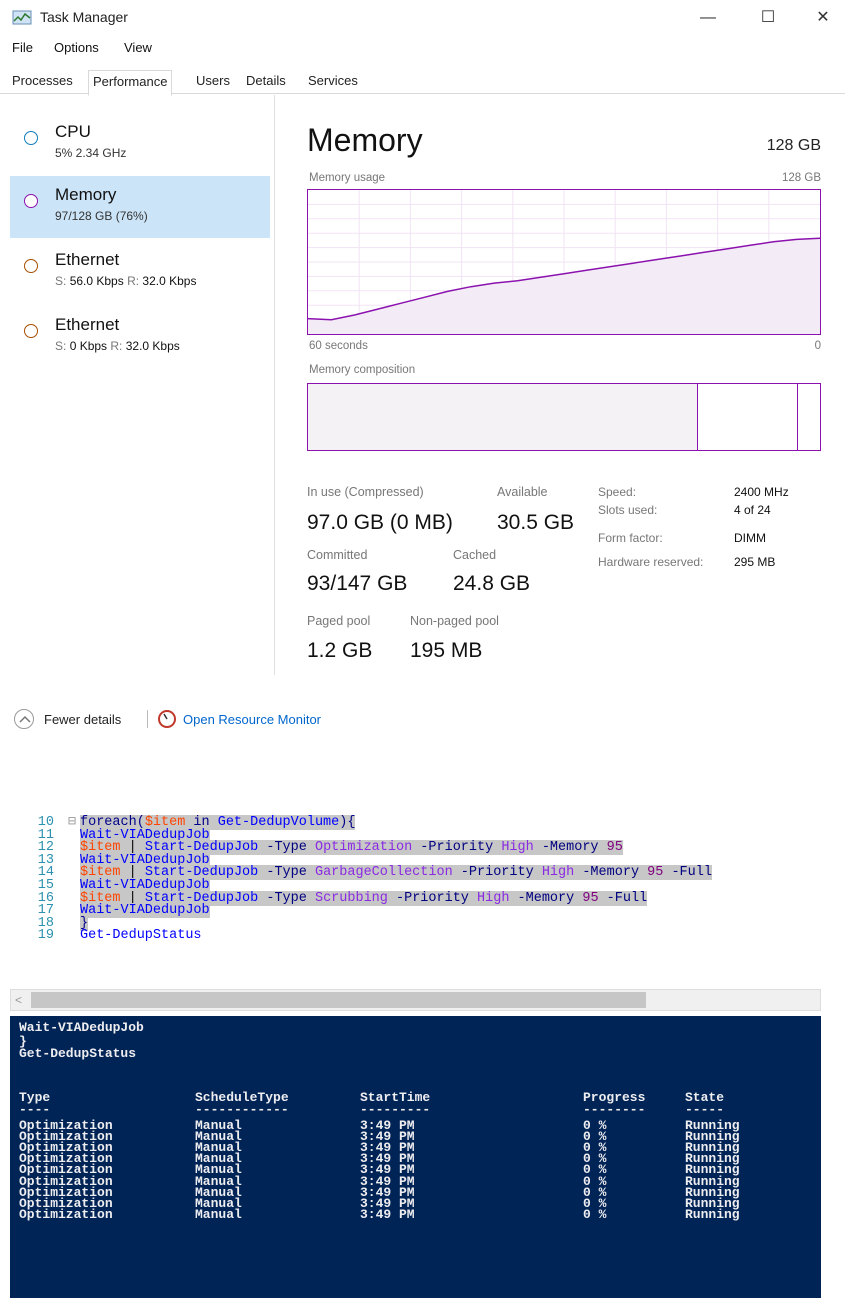  I want to click on scroll-left-icon: <, so click(18, 1000).